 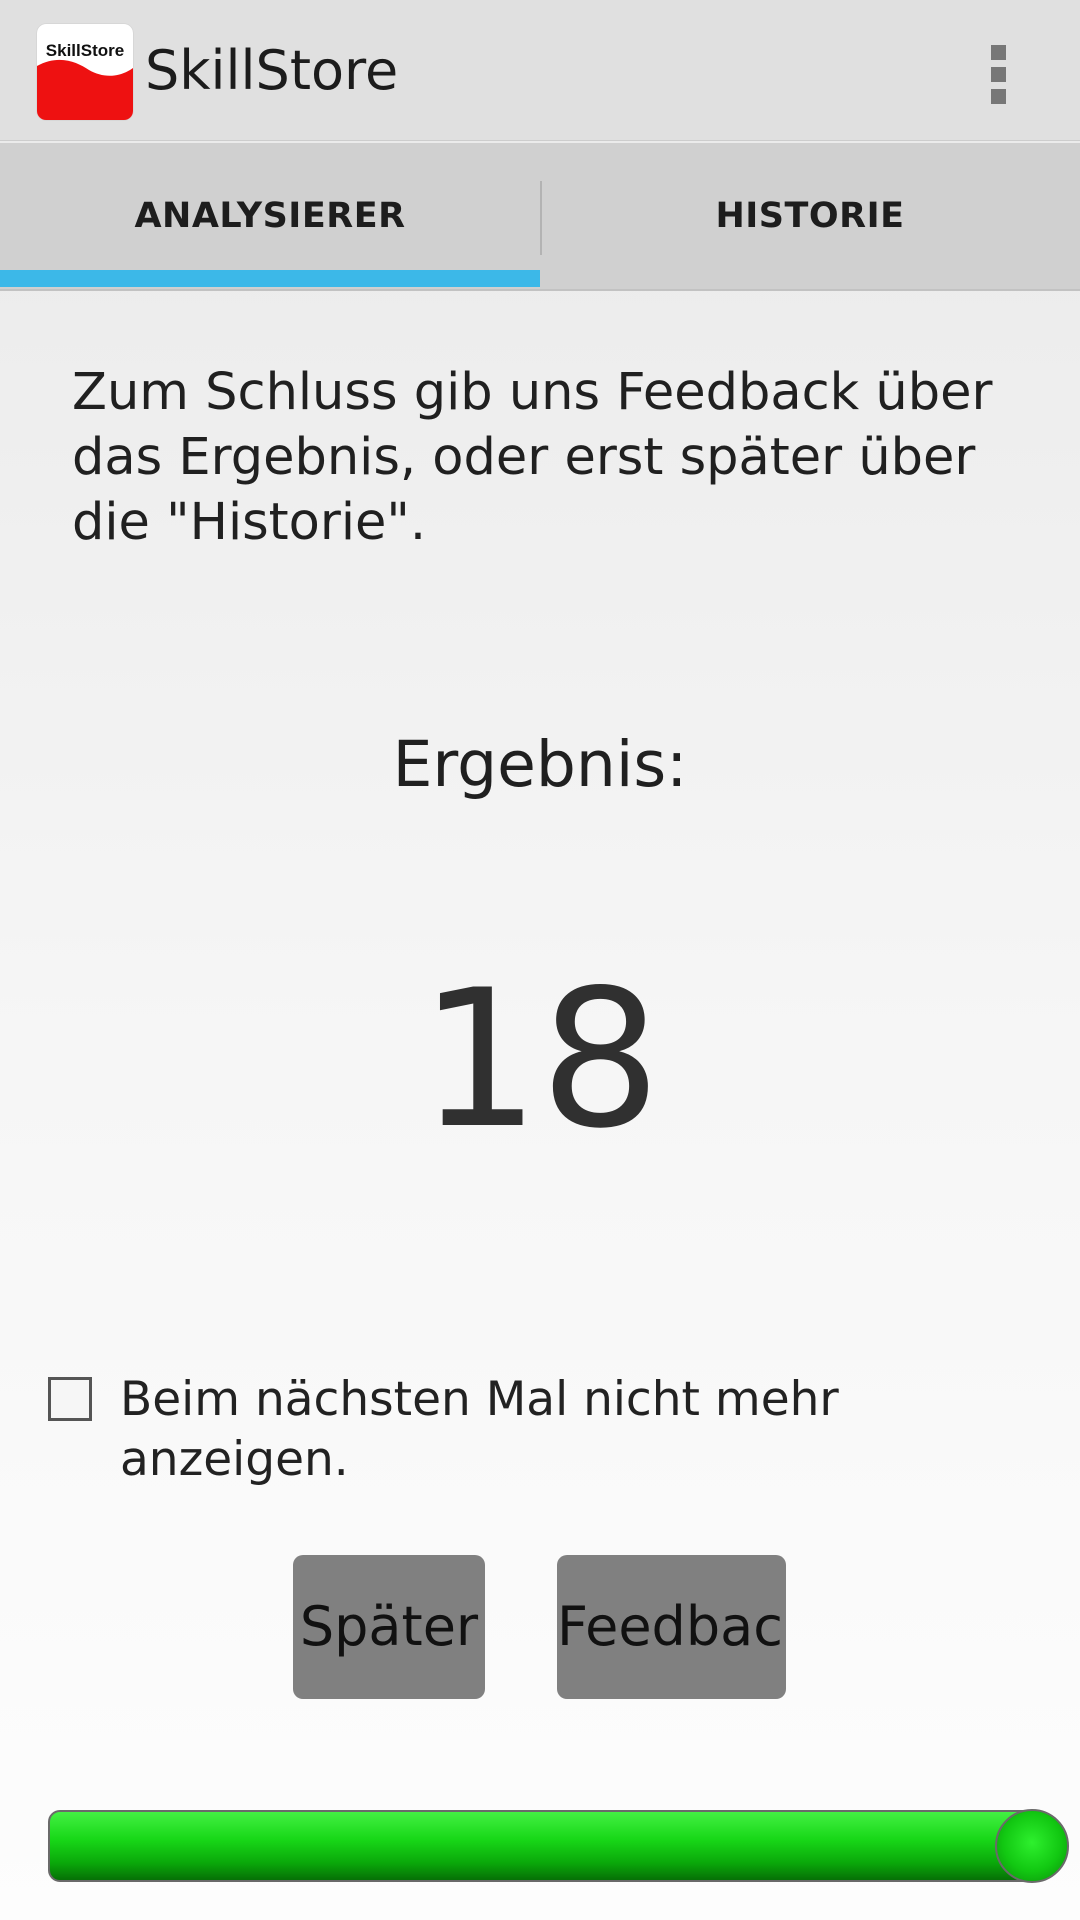 What do you see at coordinates (389, 1627) in the screenshot?
I see `later-button: Später` at bounding box center [389, 1627].